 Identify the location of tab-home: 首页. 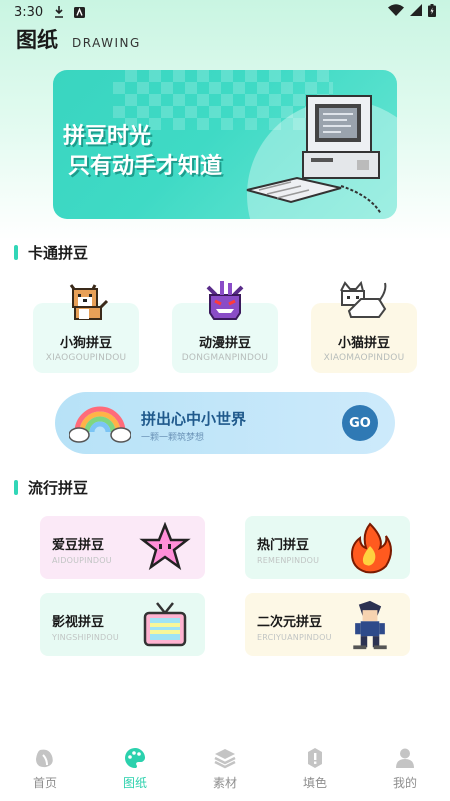
(45, 770).